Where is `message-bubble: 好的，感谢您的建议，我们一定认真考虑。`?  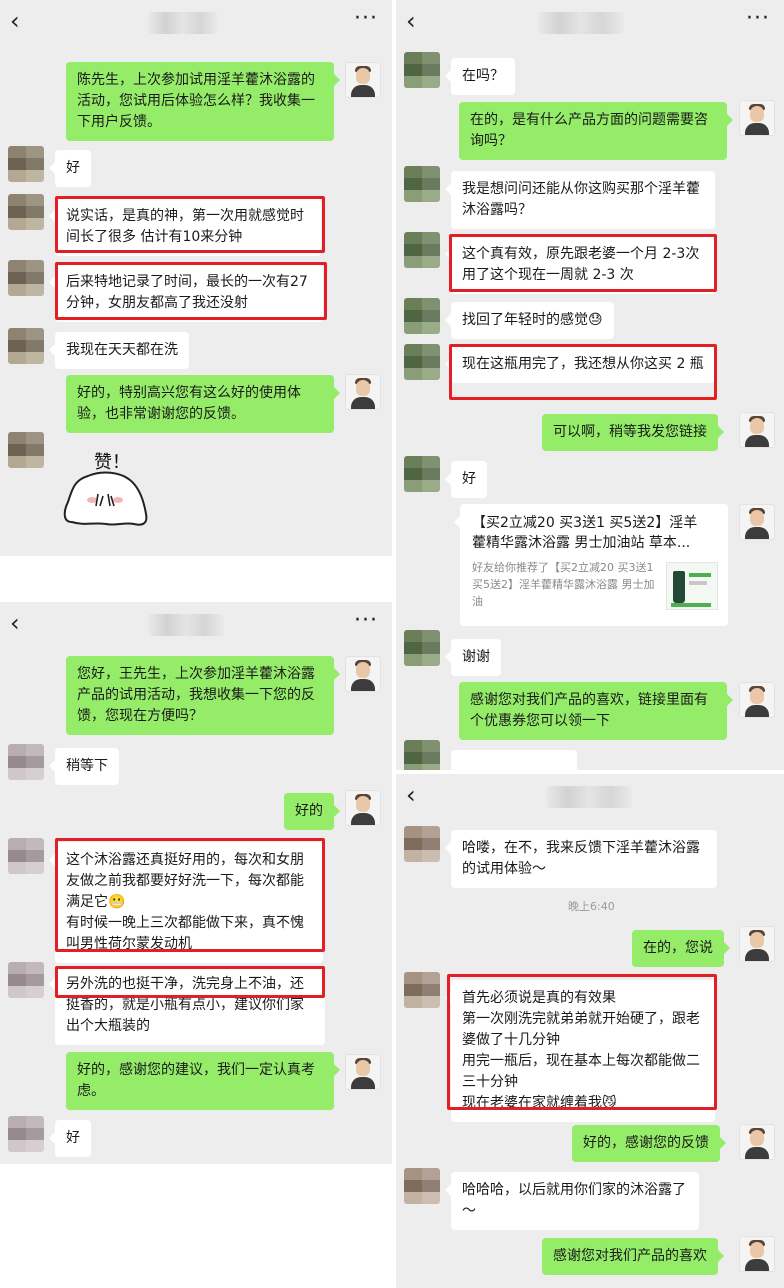 message-bubble: 好的，感谢您的建议，我们一定认真考虑。 is located at coordinates (203, 1081).